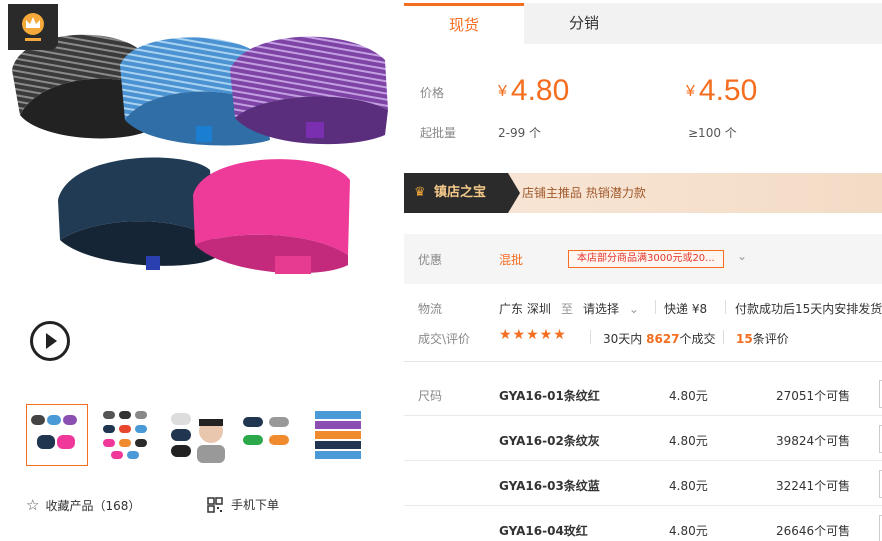 The height and width of the screenshot is (541, 882). I want to click on mobile-order-button: 手机下单, so click(243, 504).